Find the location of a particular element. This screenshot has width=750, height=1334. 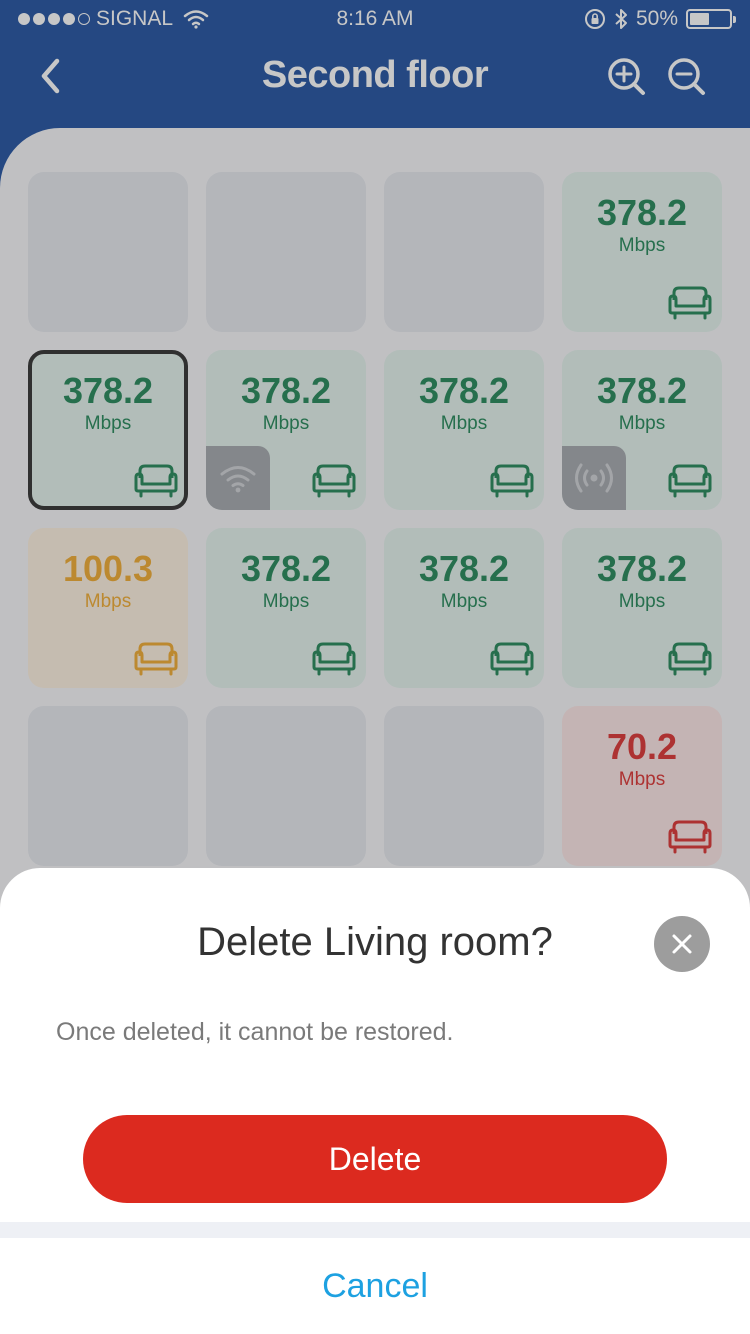

close-icon is located at coordinates (682, 944).